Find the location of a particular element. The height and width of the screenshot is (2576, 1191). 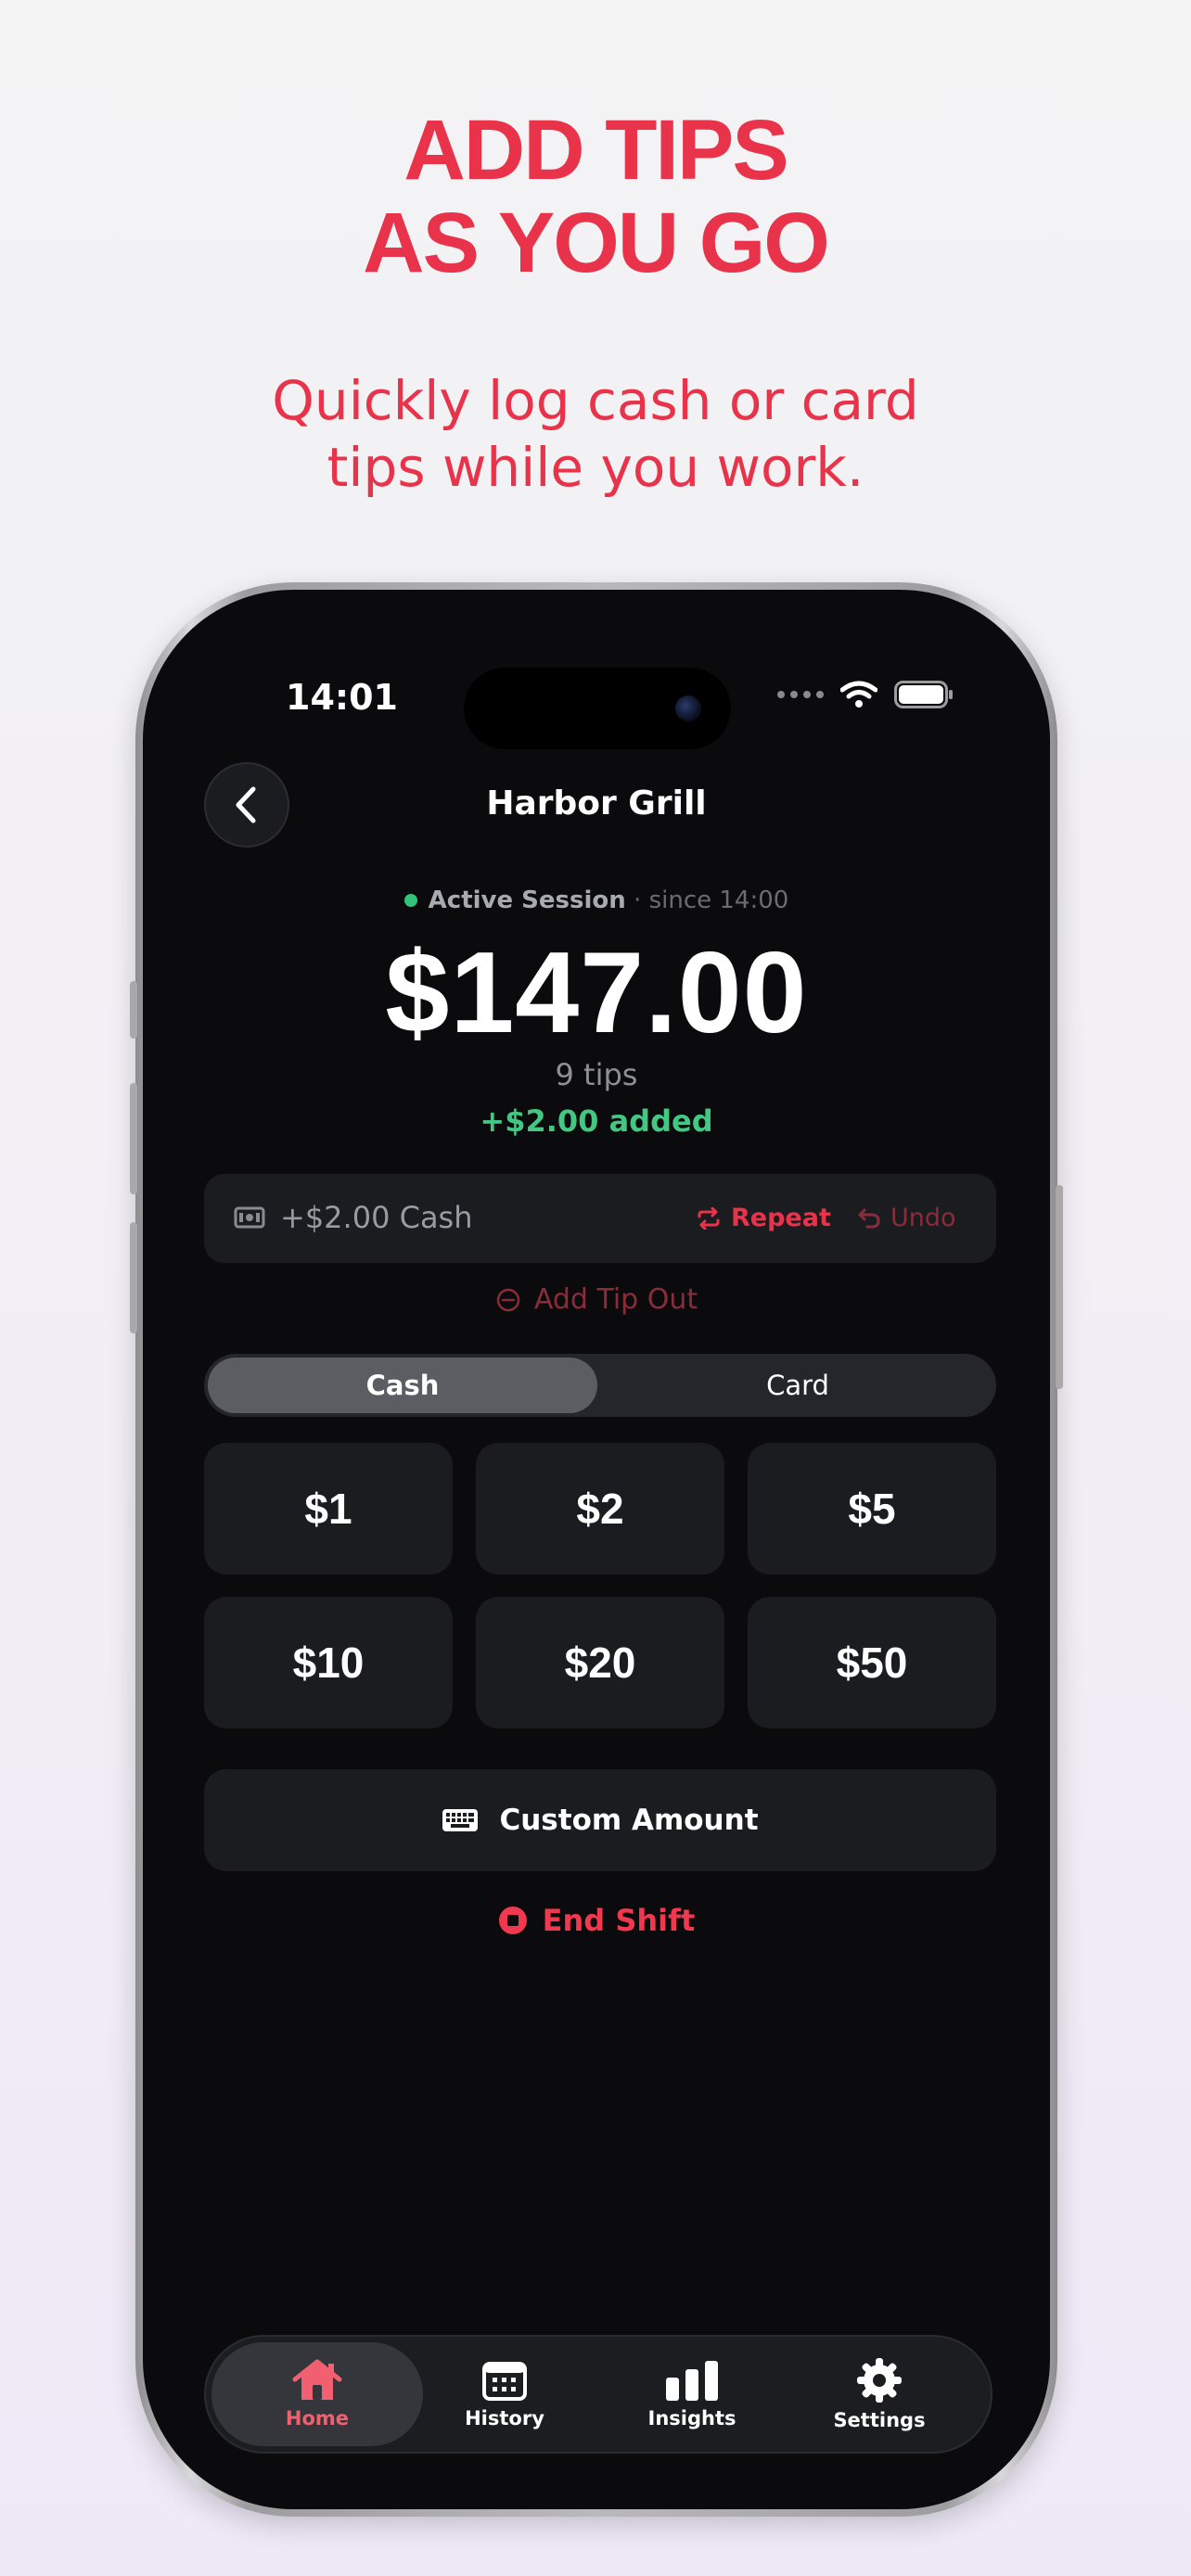

promo-headline: ADD TIPS AS YOU GO is located at coordinates (595, 196).